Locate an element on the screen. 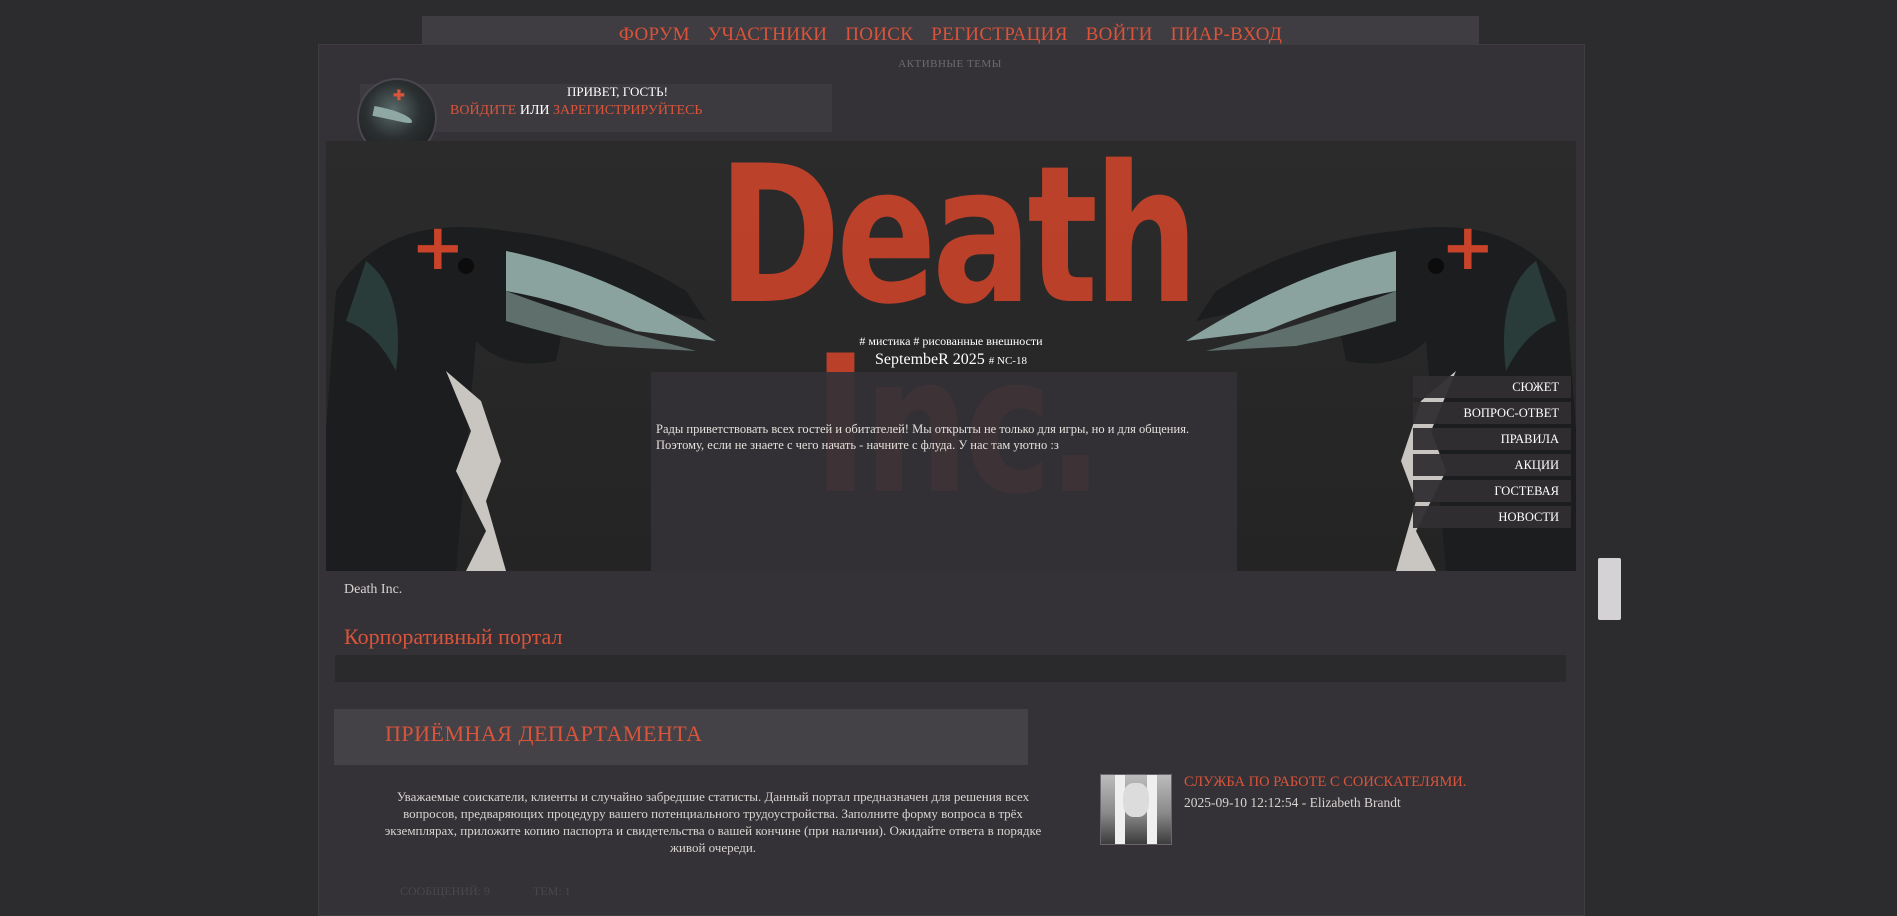 This screenshot has height=916, width=1897. posts-count: СООБЩЕНИЙ: 9 is located at coordinates (445, 891).